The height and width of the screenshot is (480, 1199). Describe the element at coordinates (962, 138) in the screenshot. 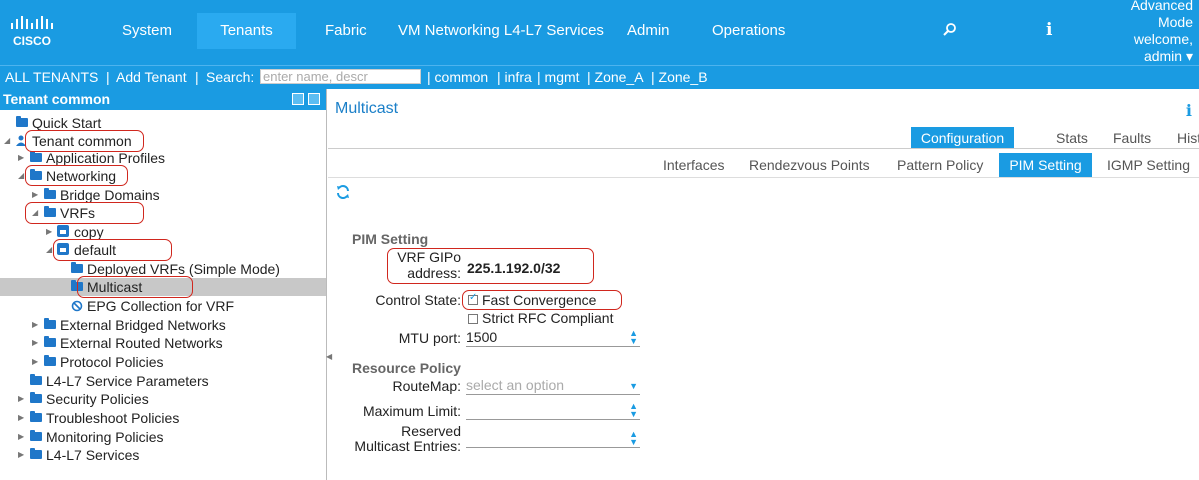

I see `tab-configuration: Configuration` at that location.